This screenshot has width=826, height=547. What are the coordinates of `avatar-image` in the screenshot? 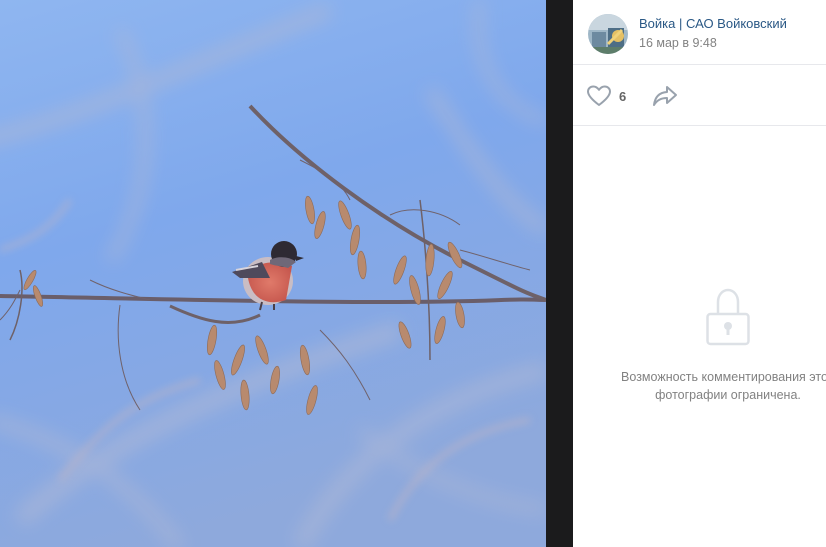 It's located at (608, 34).